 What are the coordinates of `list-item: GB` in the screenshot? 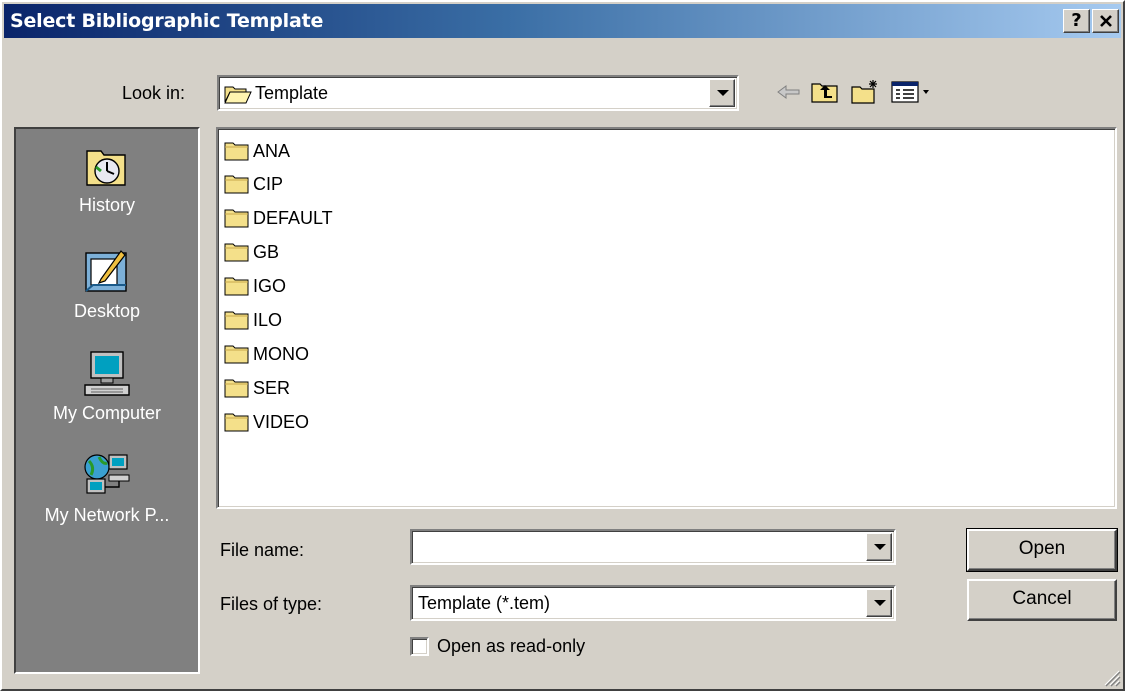 It's located at (251, 252).